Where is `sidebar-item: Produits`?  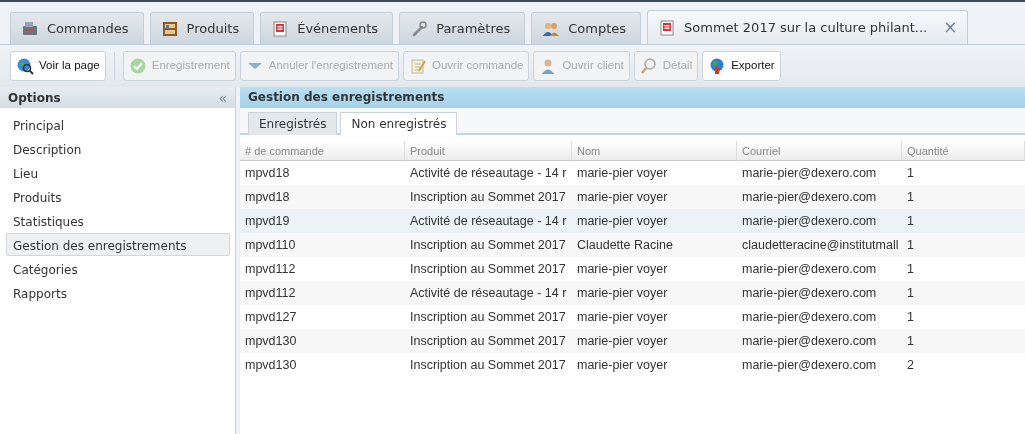
sidebar-item: Produits is located at coordinates (118, 196).